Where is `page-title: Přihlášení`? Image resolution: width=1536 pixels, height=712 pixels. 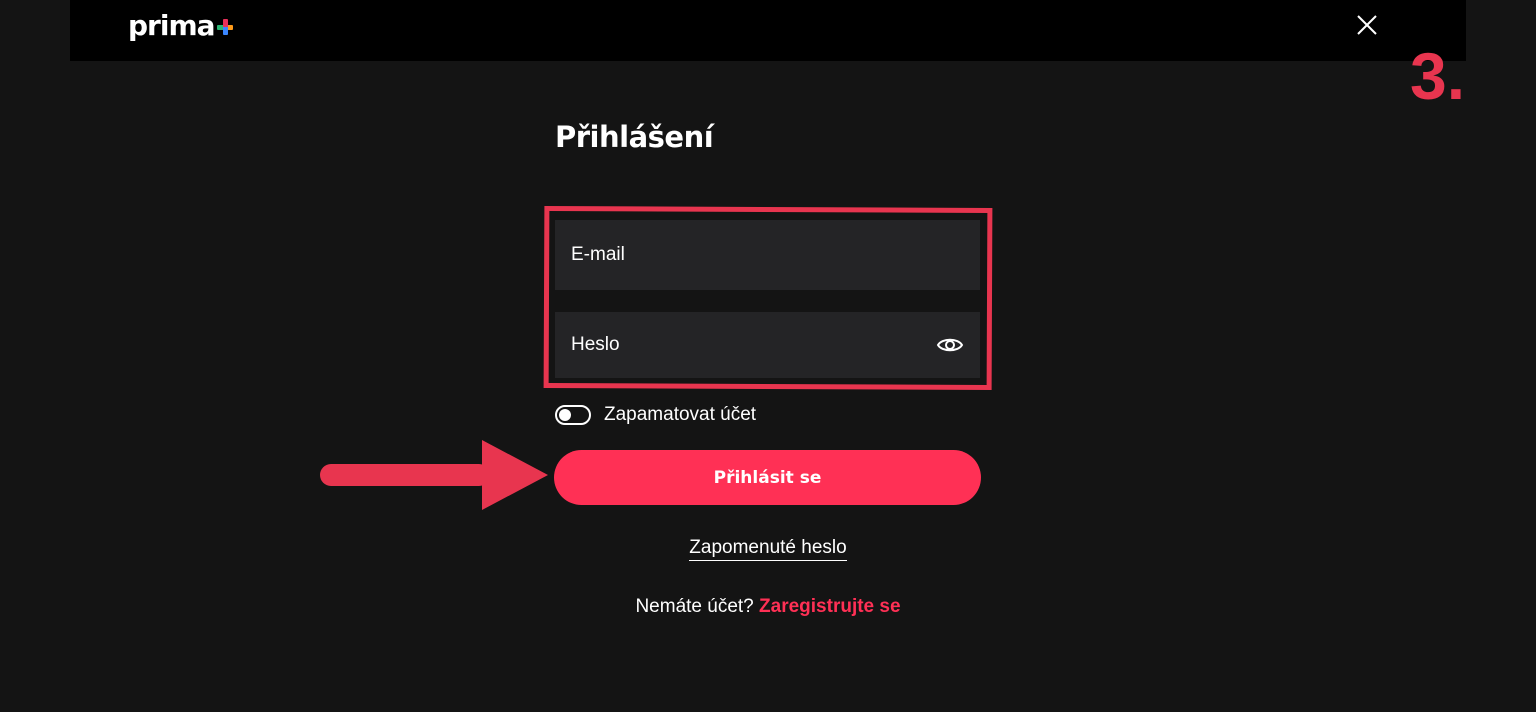 page-title: Přihlášení is located at coordinates (634, 137).